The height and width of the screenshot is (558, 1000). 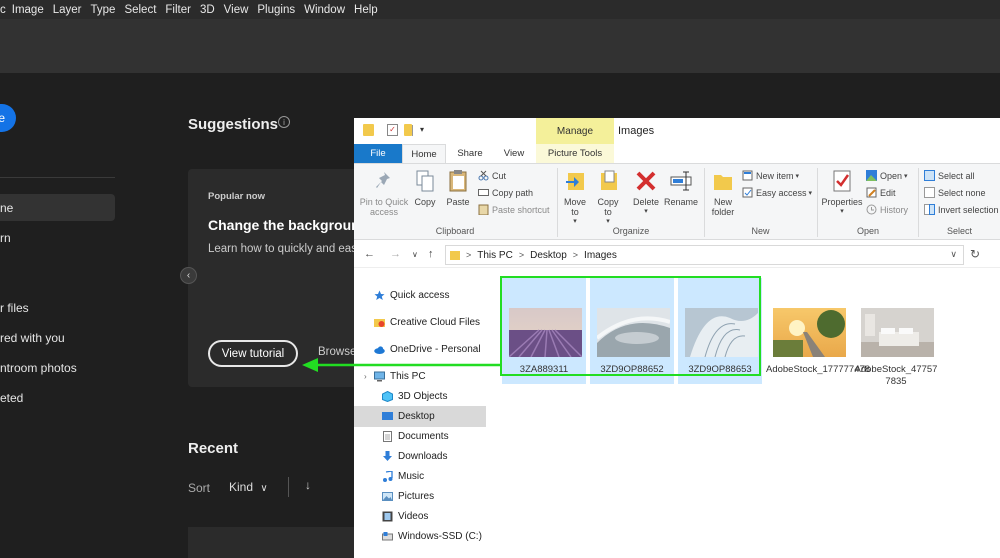 I want to click on sidebar-item-your-files: r files, so click(x=14, y=308).